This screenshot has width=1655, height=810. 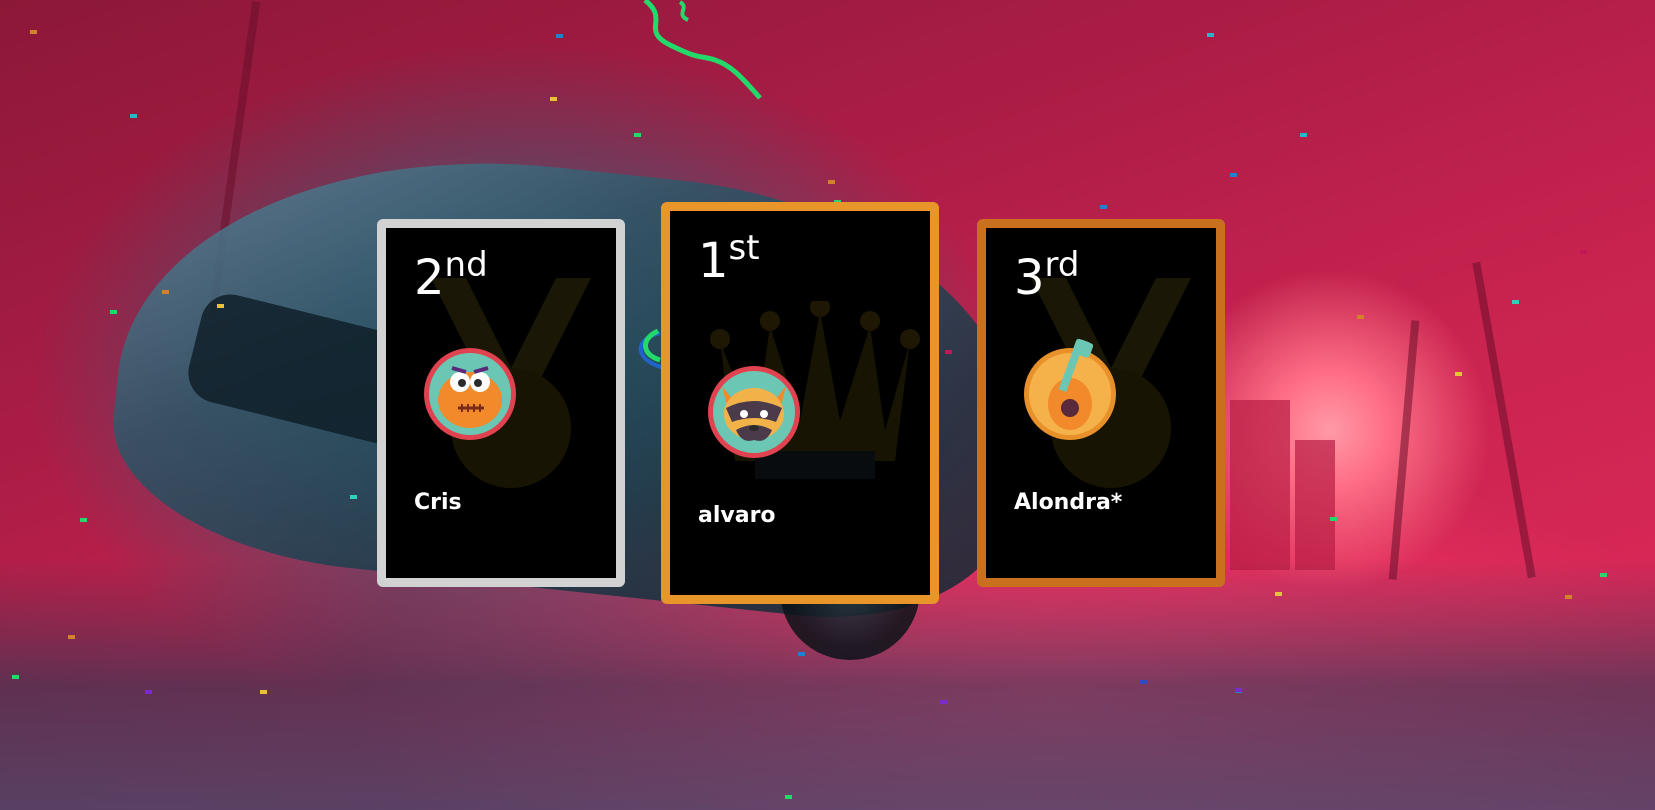 What do you see at coordinates (713, 261) in the screenshot?
I see `place-number: 1` at bounding box center [713, 261].